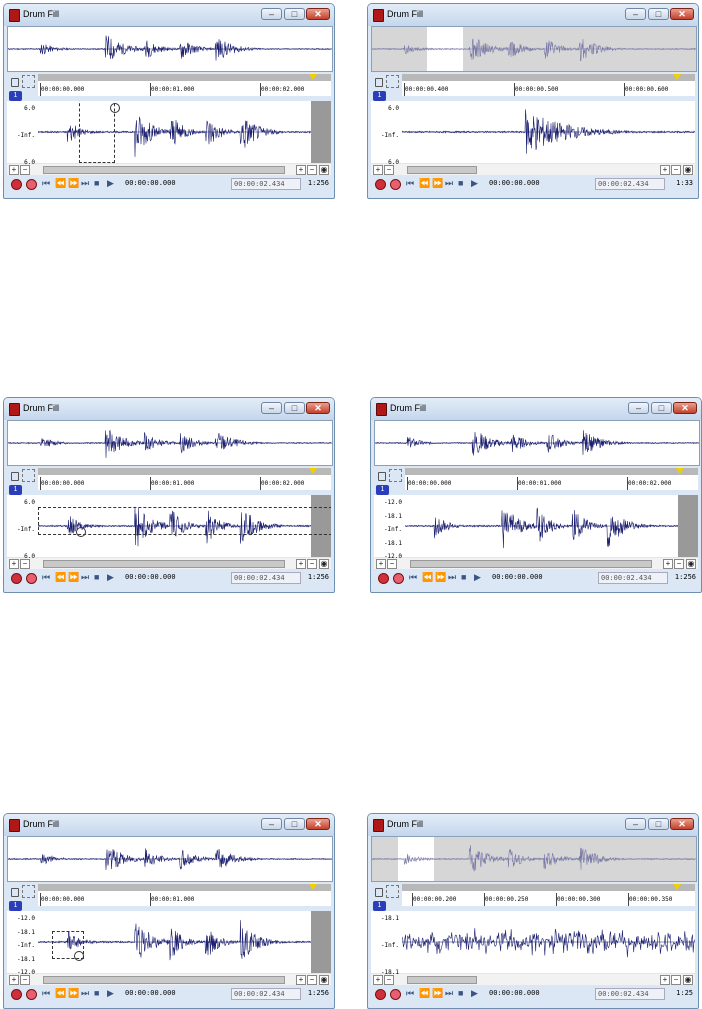 The height and width of the screenshot is (1009, 702). Describe the element at coordinates (548, 85) in the screenshot. I see `time-ruler: 00:00:00.400 00:00:00.500 00:00:00.600` at that location.